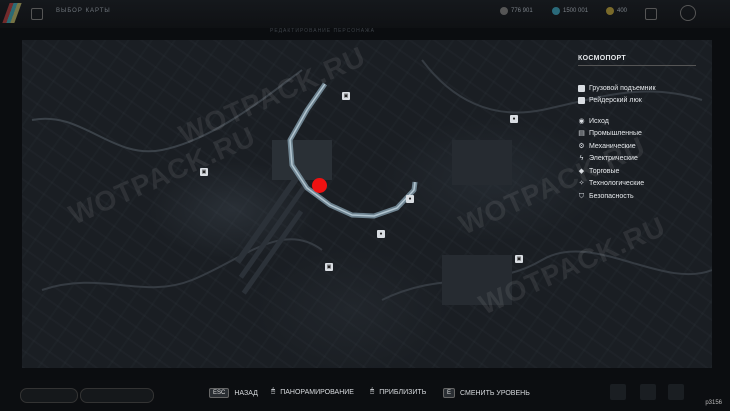 This screenshot has height=411, width=730. What do you see at coordinates (637, 134) in the screenshot?
I see `legend-item: ▤ Промышленные` at bounding box center [637, 134].